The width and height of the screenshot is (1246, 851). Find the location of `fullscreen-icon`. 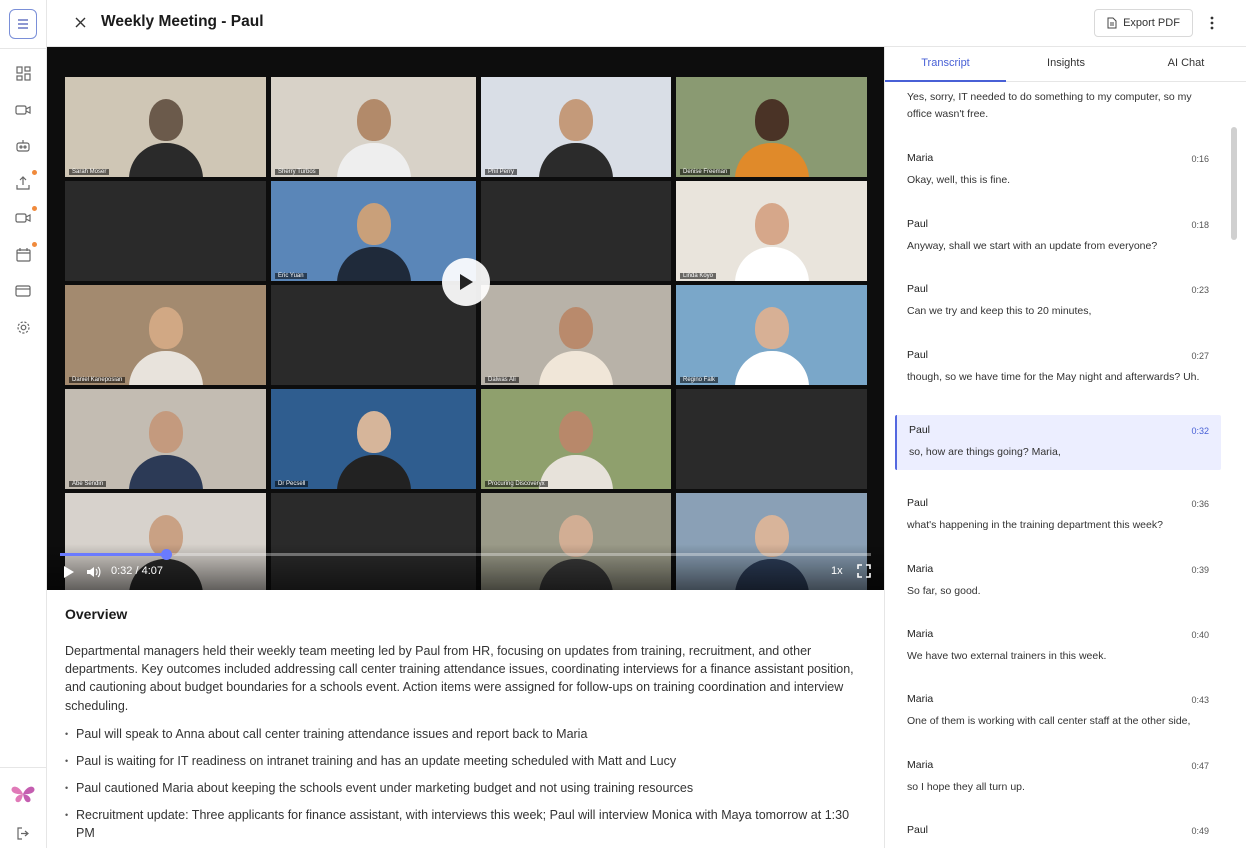

fullscreen-icon is located at coordinates (864, 571).